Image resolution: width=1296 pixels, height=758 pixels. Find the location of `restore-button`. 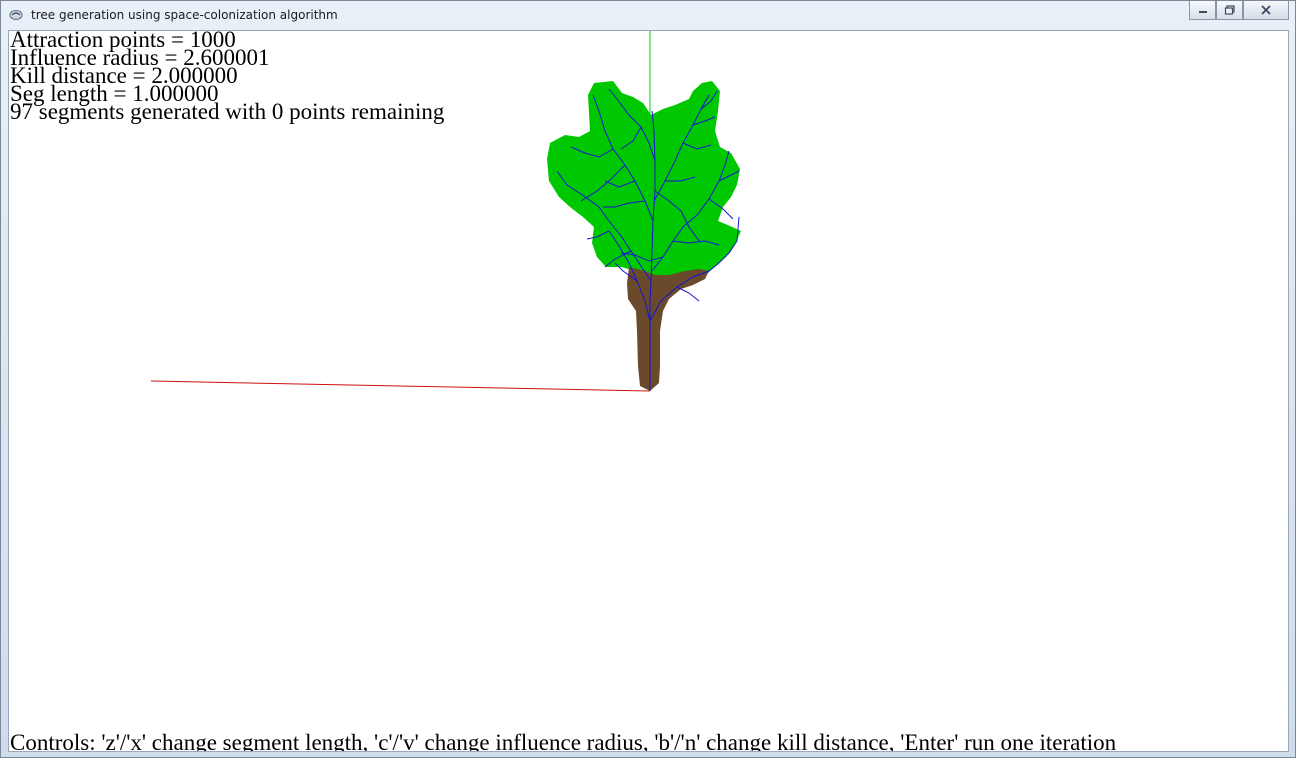

restore-button is located at coordinates (1229, 10).